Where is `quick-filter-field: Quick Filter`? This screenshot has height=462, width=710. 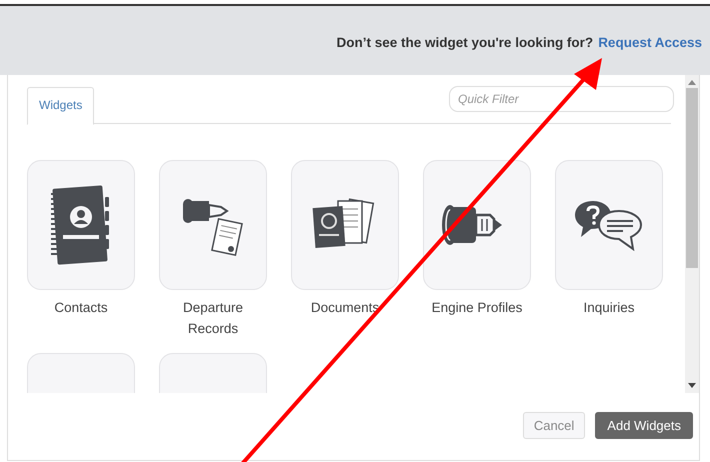 quick-filter-field: Quick Filter is located at coordinates (561, 99).